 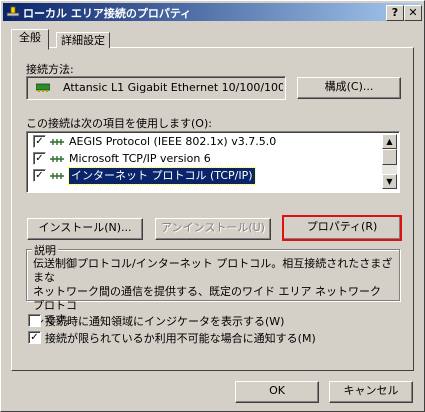 I want to click on uninstall-button: アンインストール(U), so click(x=213, y=229).